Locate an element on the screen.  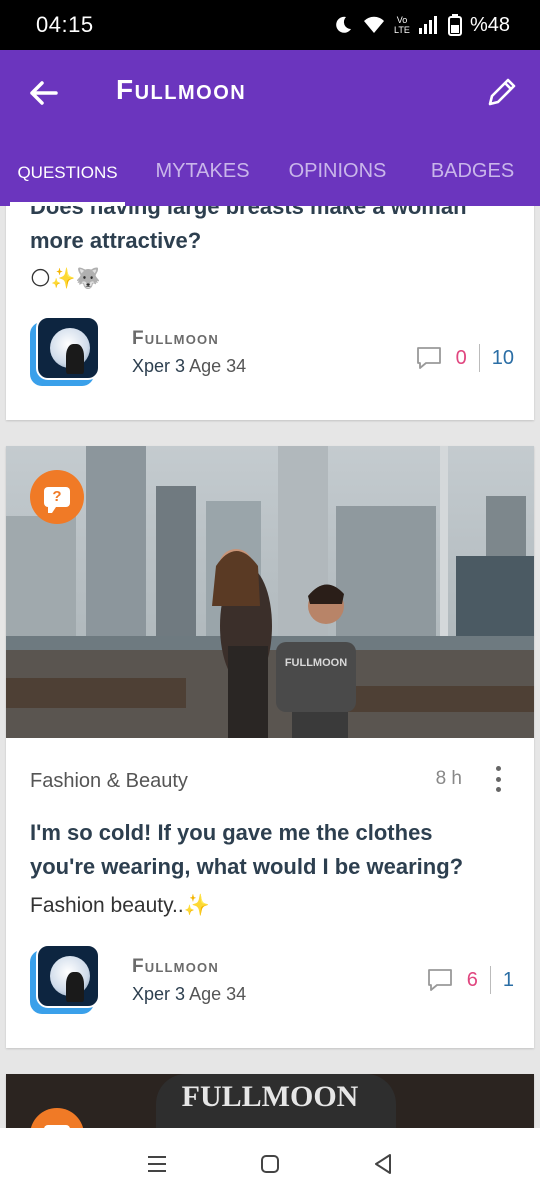
question-badge: ? is located at coordinates (57, 497).